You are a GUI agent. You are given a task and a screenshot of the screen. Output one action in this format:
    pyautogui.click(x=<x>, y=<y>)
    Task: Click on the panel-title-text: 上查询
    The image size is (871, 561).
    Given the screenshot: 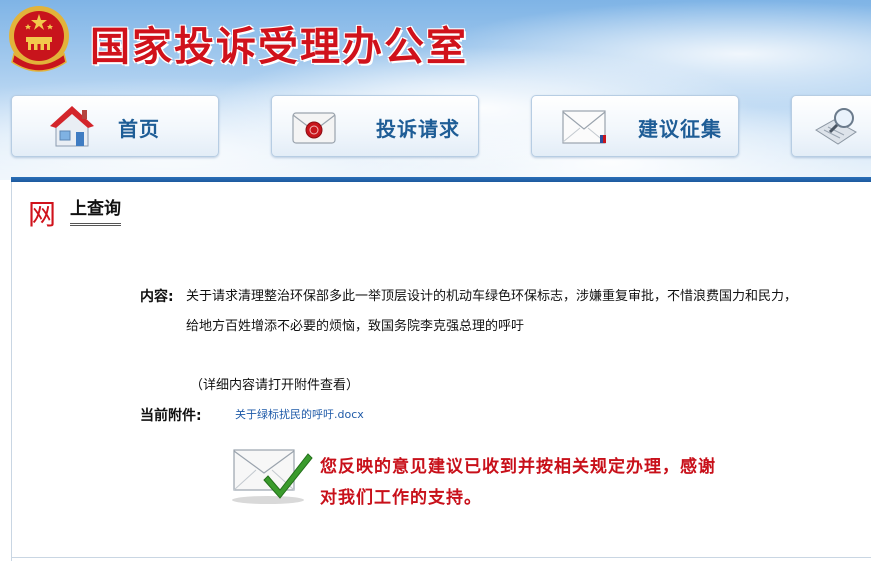 What is the action you would take?
    pyautogui.click(x=95, y=212)
    